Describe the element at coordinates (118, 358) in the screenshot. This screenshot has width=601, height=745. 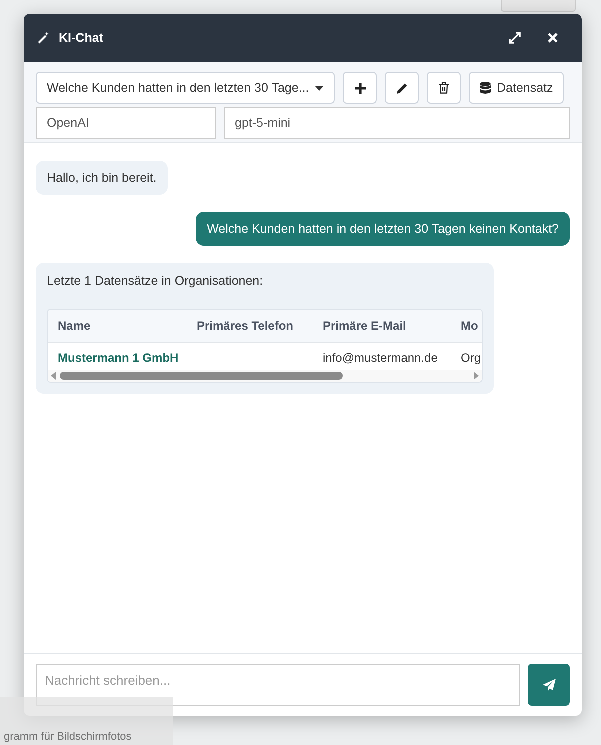
I see `record-link: Mustermann 1 GmbH` at that location.